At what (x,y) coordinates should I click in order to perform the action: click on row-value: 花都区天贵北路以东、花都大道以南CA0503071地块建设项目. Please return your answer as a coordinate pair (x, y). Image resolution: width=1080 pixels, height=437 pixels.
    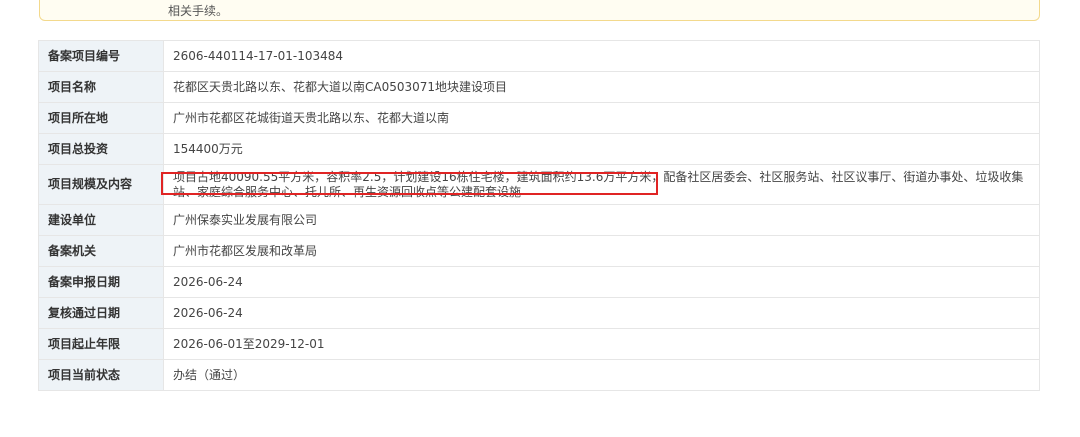
    Looking at the image, I should click on (601, 87).